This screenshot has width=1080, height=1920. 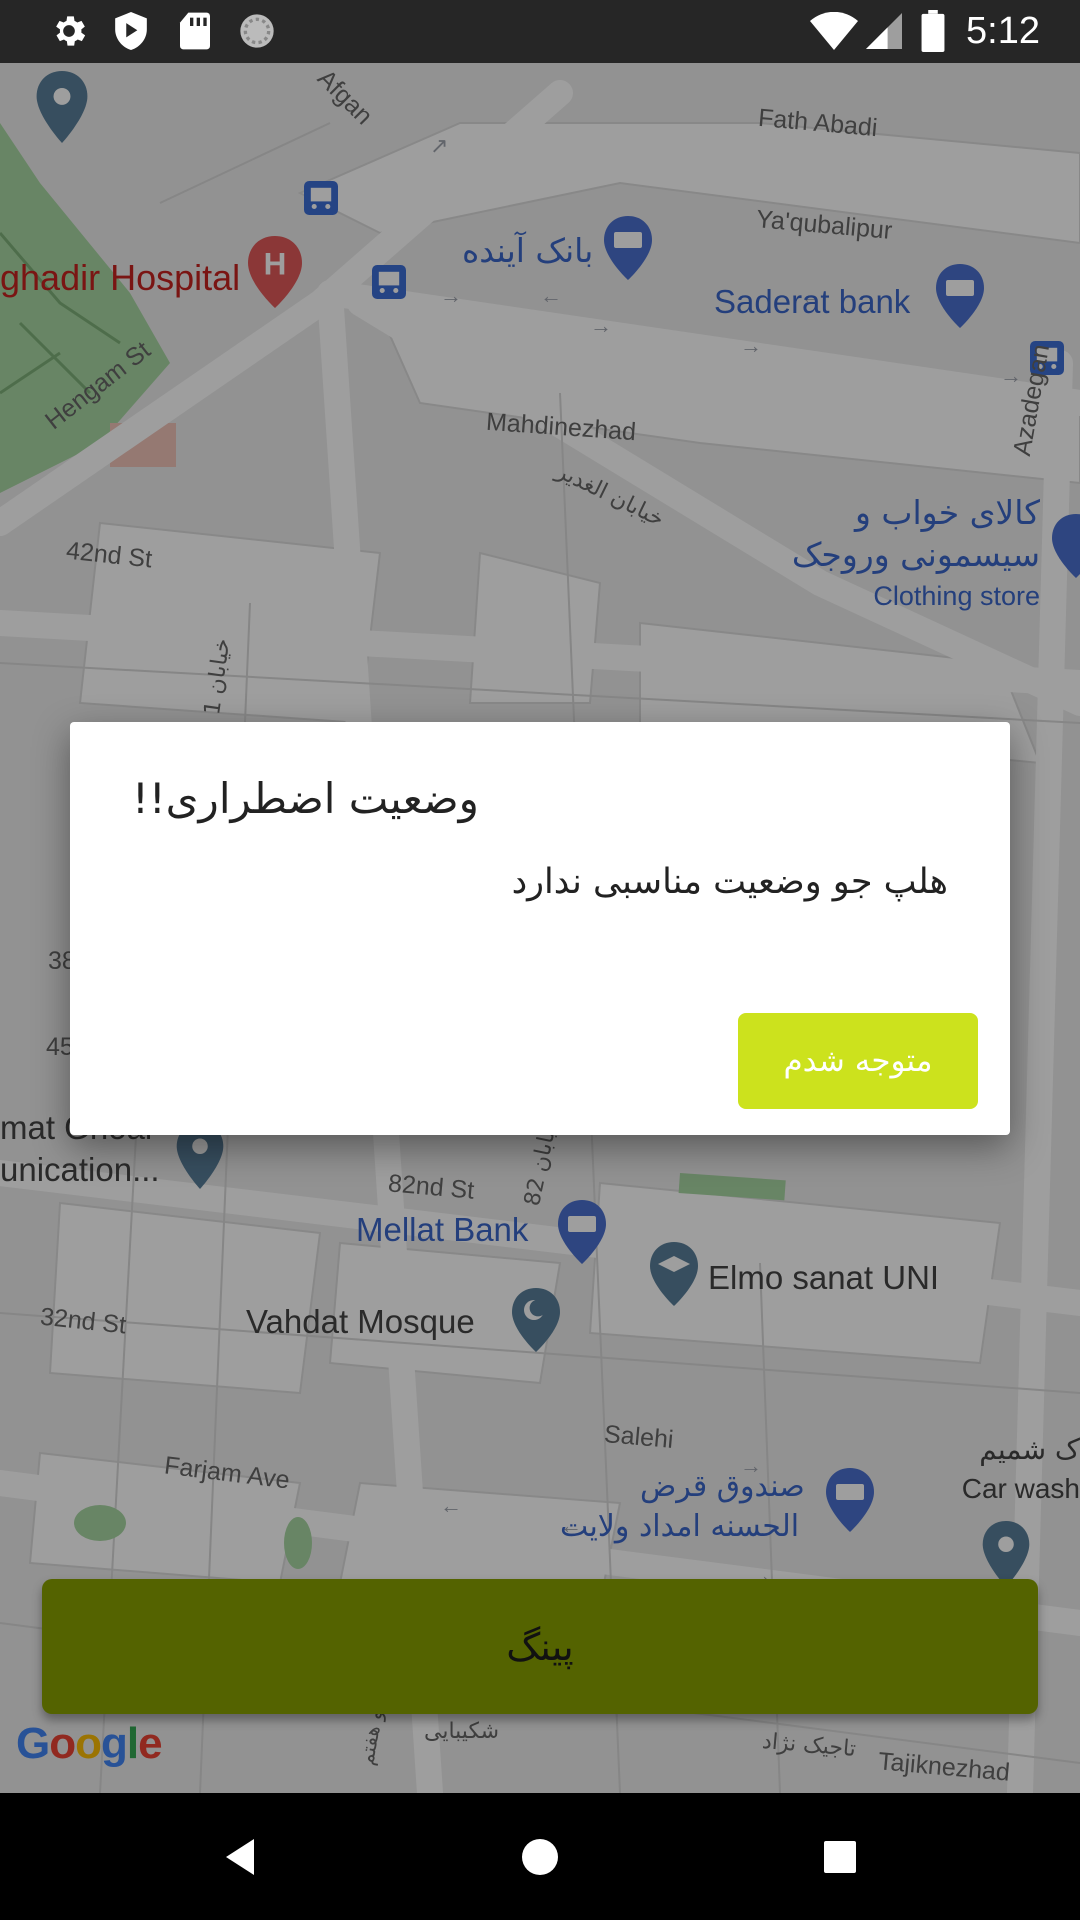 I want to click on ping-button: پینگ, so click(x=540, y=1646).